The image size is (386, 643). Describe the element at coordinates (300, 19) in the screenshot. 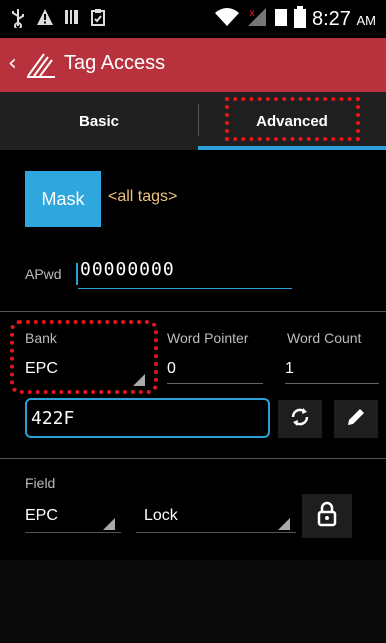

I see `battery-icon` at that location.